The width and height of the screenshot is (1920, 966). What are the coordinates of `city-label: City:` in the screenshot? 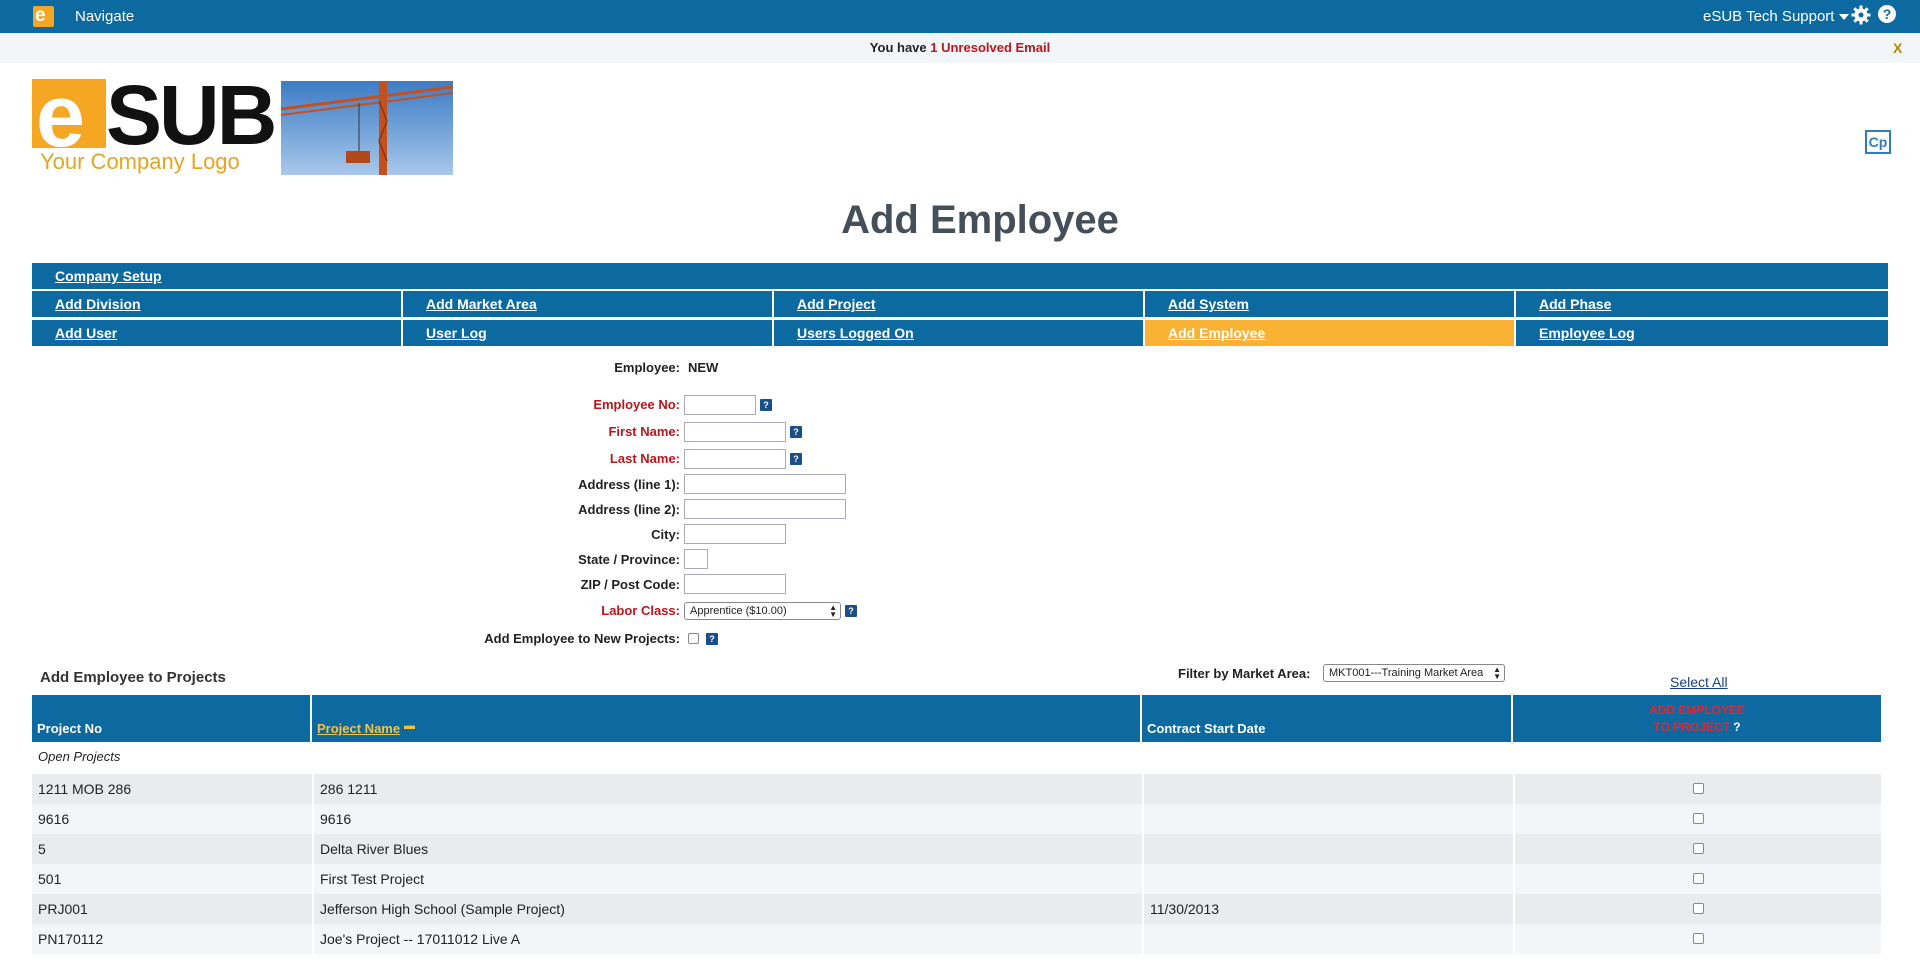 It's located at (665, 534).